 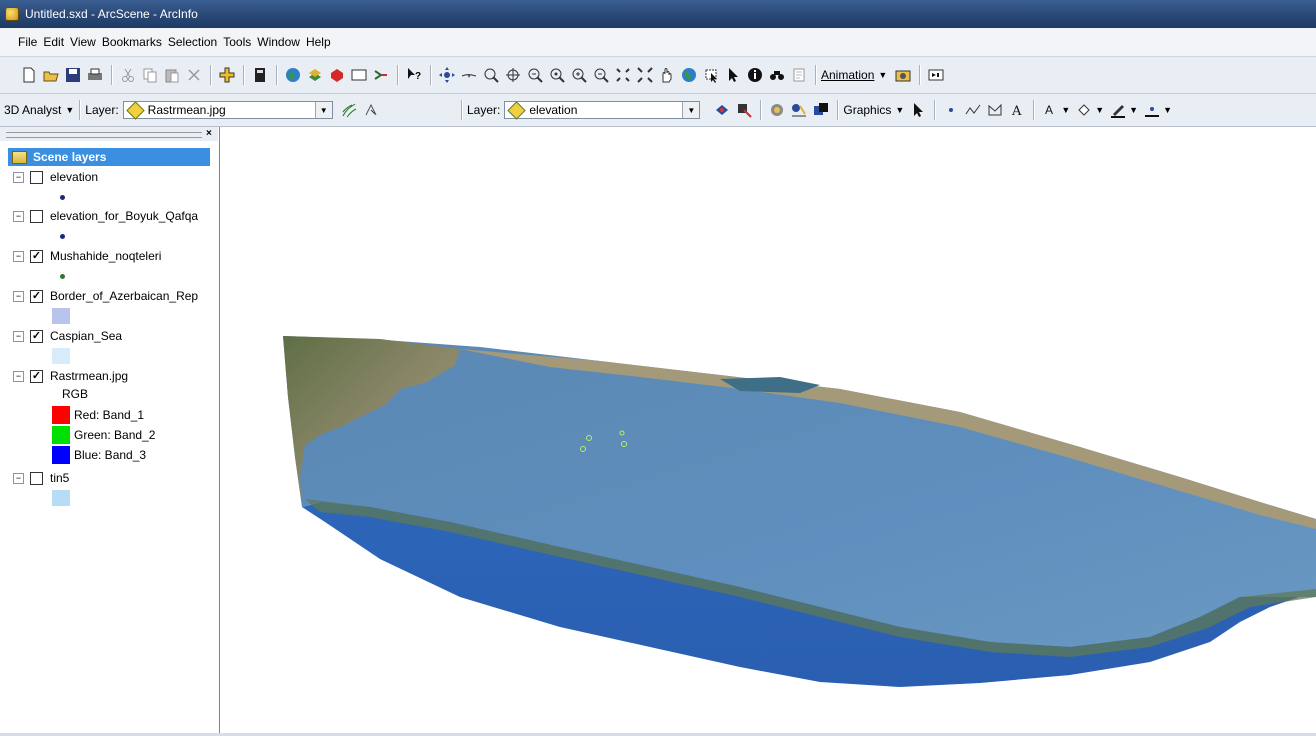 What do you see at coordinates (447, 75) in the screenshot?
I see `navigate-icon` at bounding box center [447, 75].